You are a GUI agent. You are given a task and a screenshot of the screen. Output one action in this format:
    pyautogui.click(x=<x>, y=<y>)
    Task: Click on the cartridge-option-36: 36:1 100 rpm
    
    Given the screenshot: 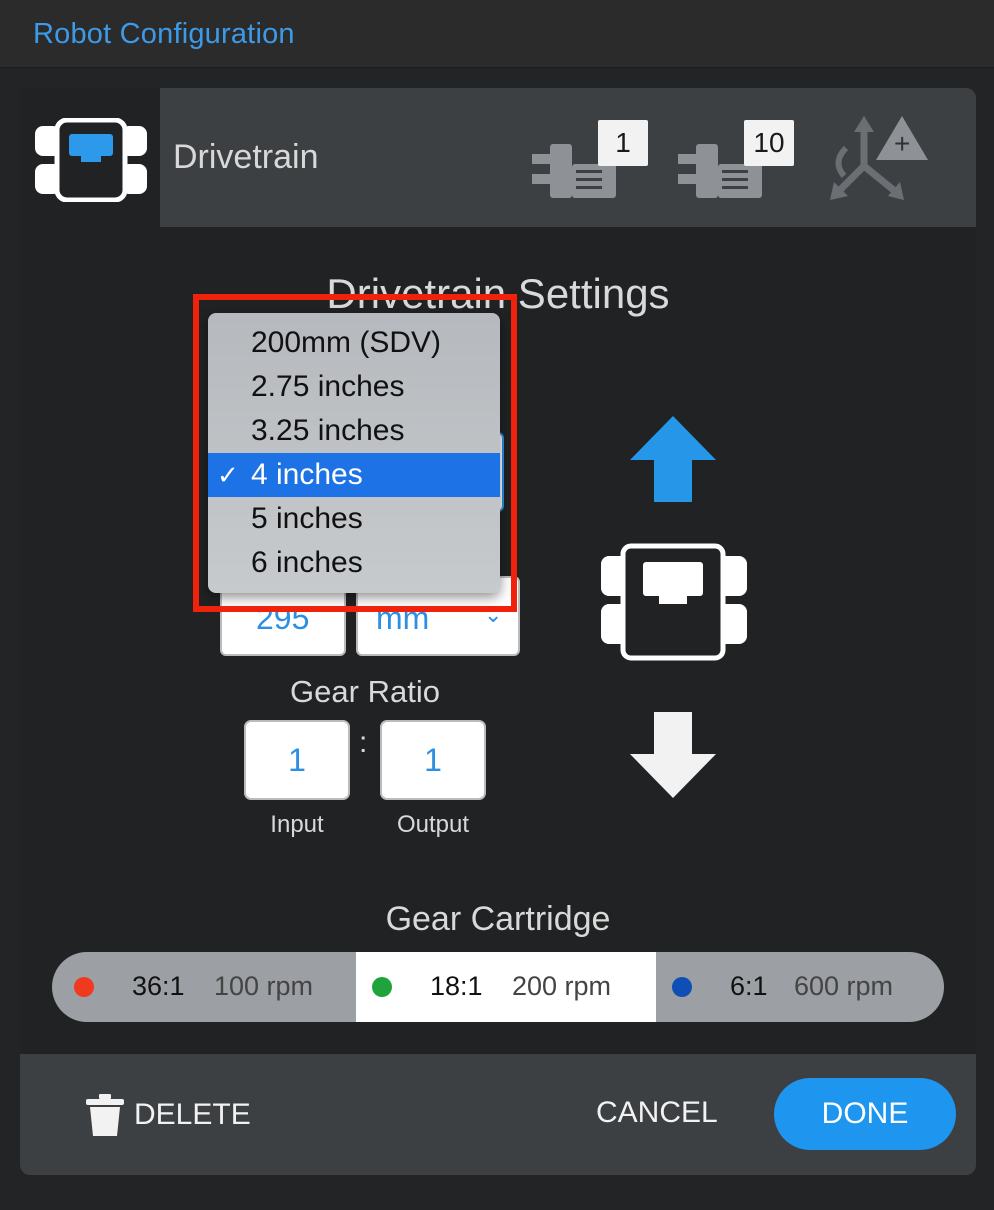 What is the action you would take?
    pyautogui.click(x=203, y=987)
    